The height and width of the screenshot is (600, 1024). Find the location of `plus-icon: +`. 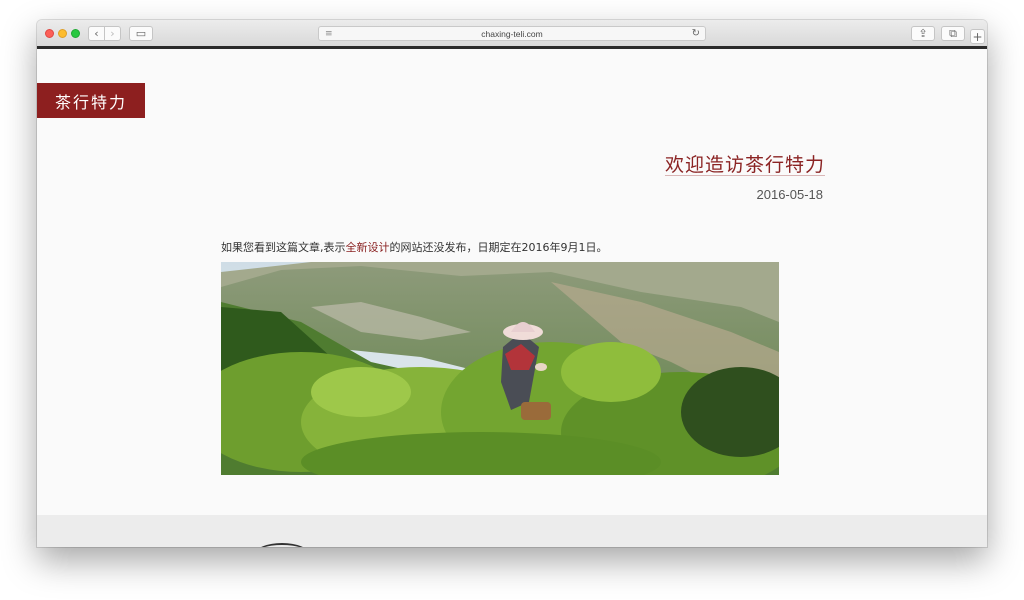

plus-icon: + is located at coordinates (977, 36).